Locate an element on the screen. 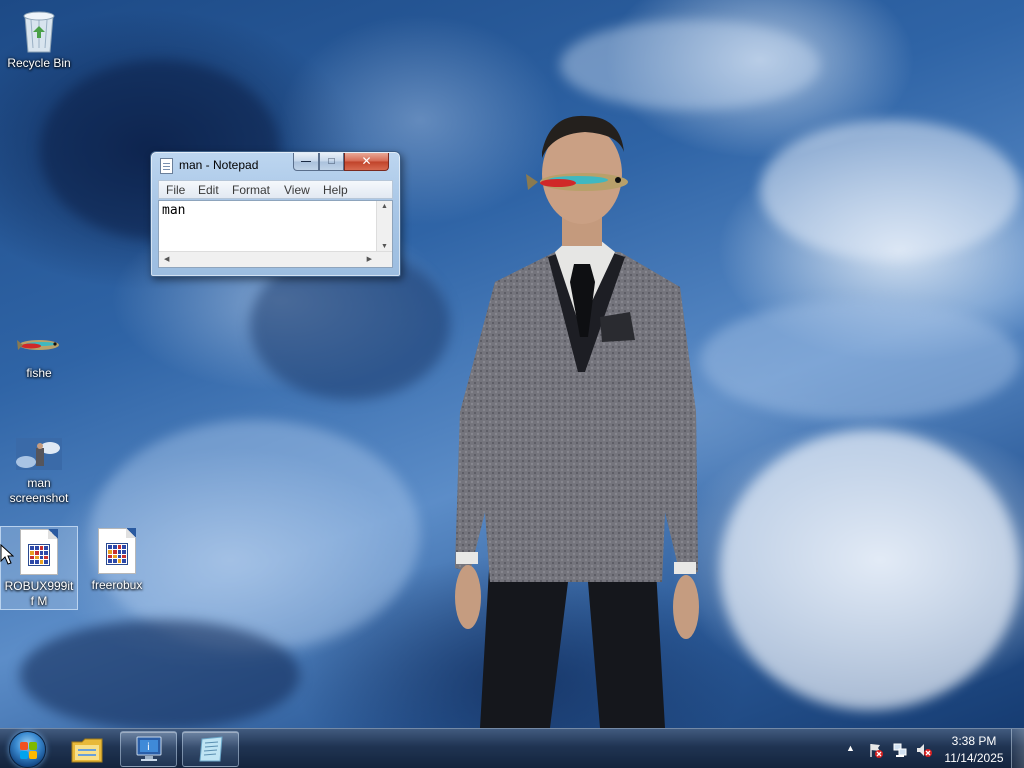  windows-start-orb-icon is located at coordinates (27, 749).